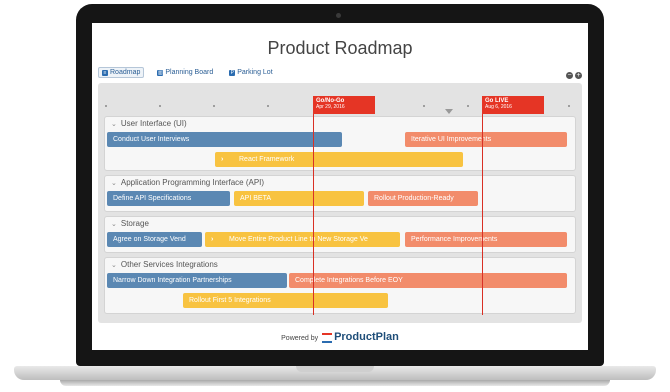 The image size is (670, 392). What do you see at coordinates (232, 72) in the screenshot?
I see `parking-lot-icon: P` at bounding box center [232, 72].